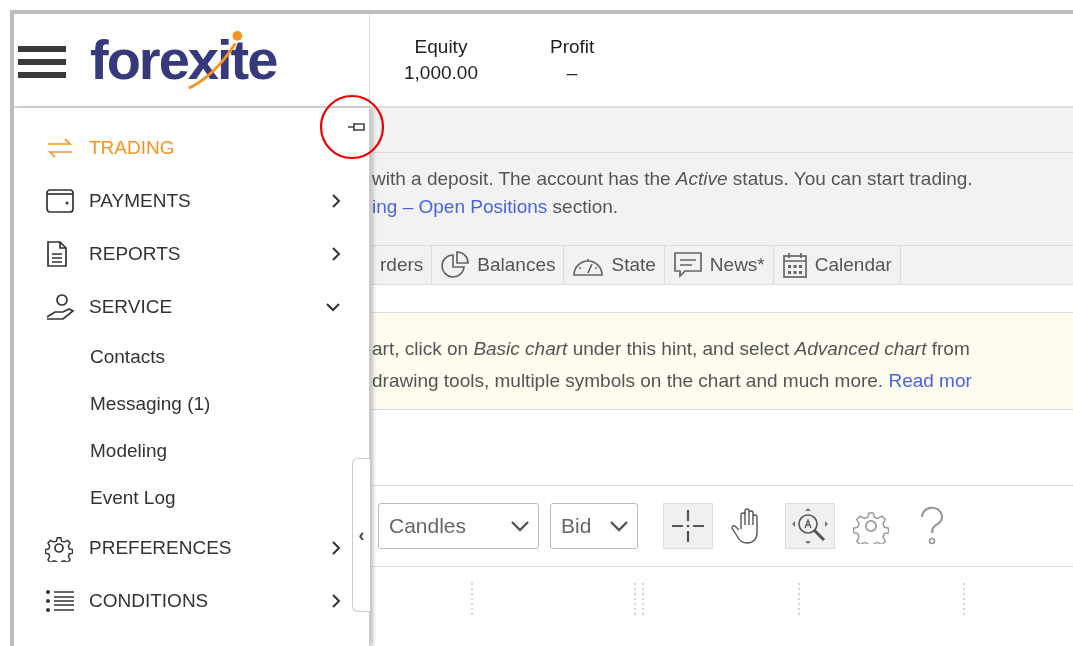 This screenshot has width=1073, height=646. Describe the element at coordinates (181, 450) in the screenshot. I see `submenu-item: Modeling` at that location.